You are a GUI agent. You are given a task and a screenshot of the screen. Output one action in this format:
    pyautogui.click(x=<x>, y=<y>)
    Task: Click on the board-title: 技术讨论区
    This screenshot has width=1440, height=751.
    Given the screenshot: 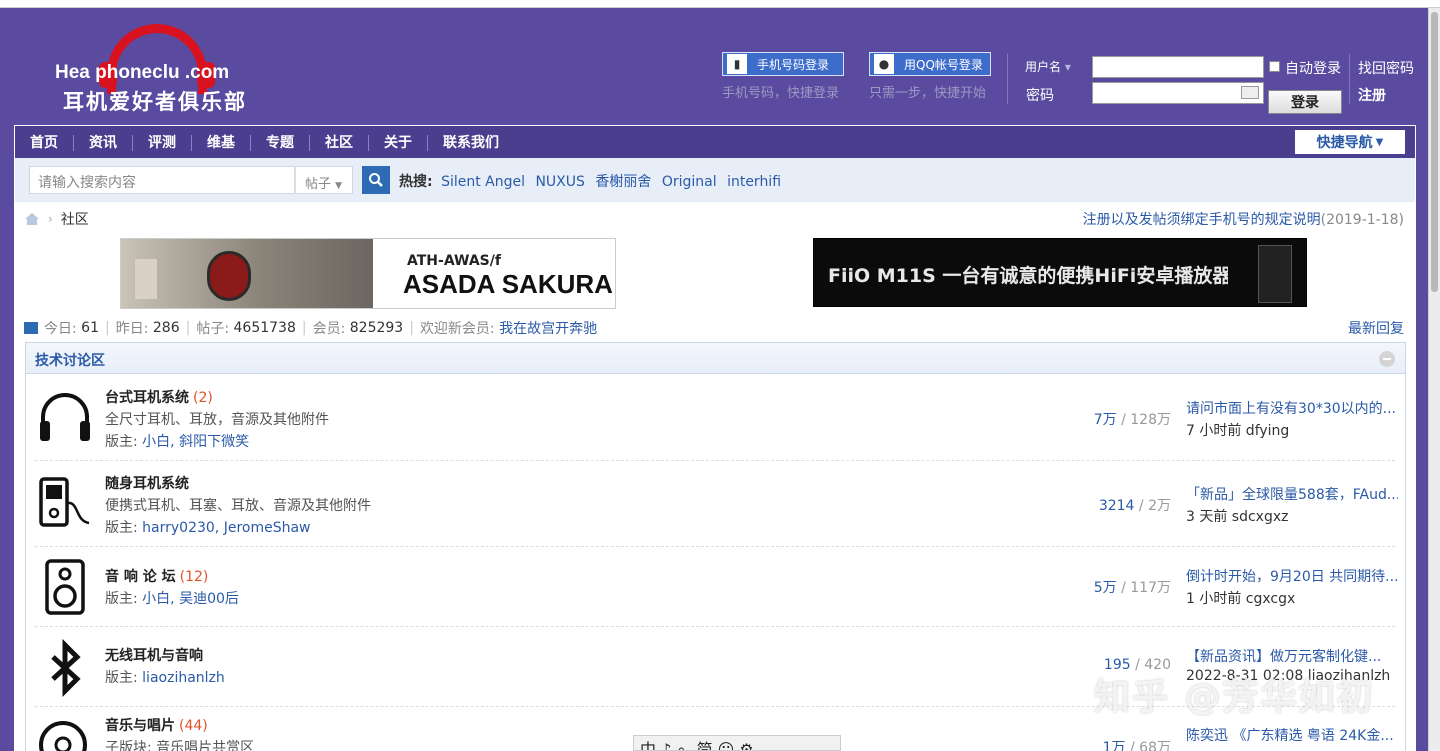 What is the action you would take?
    pyautogui.click(x=70, y=360)
    